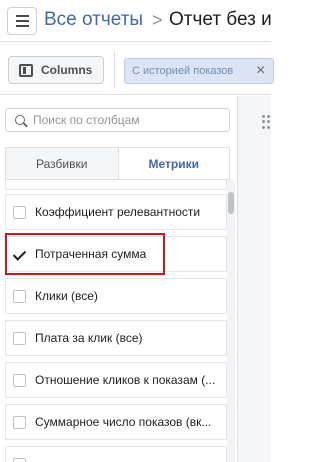  I want to click on breadcrumb-all-reports-link: Все отчеты, so click(93, 20).